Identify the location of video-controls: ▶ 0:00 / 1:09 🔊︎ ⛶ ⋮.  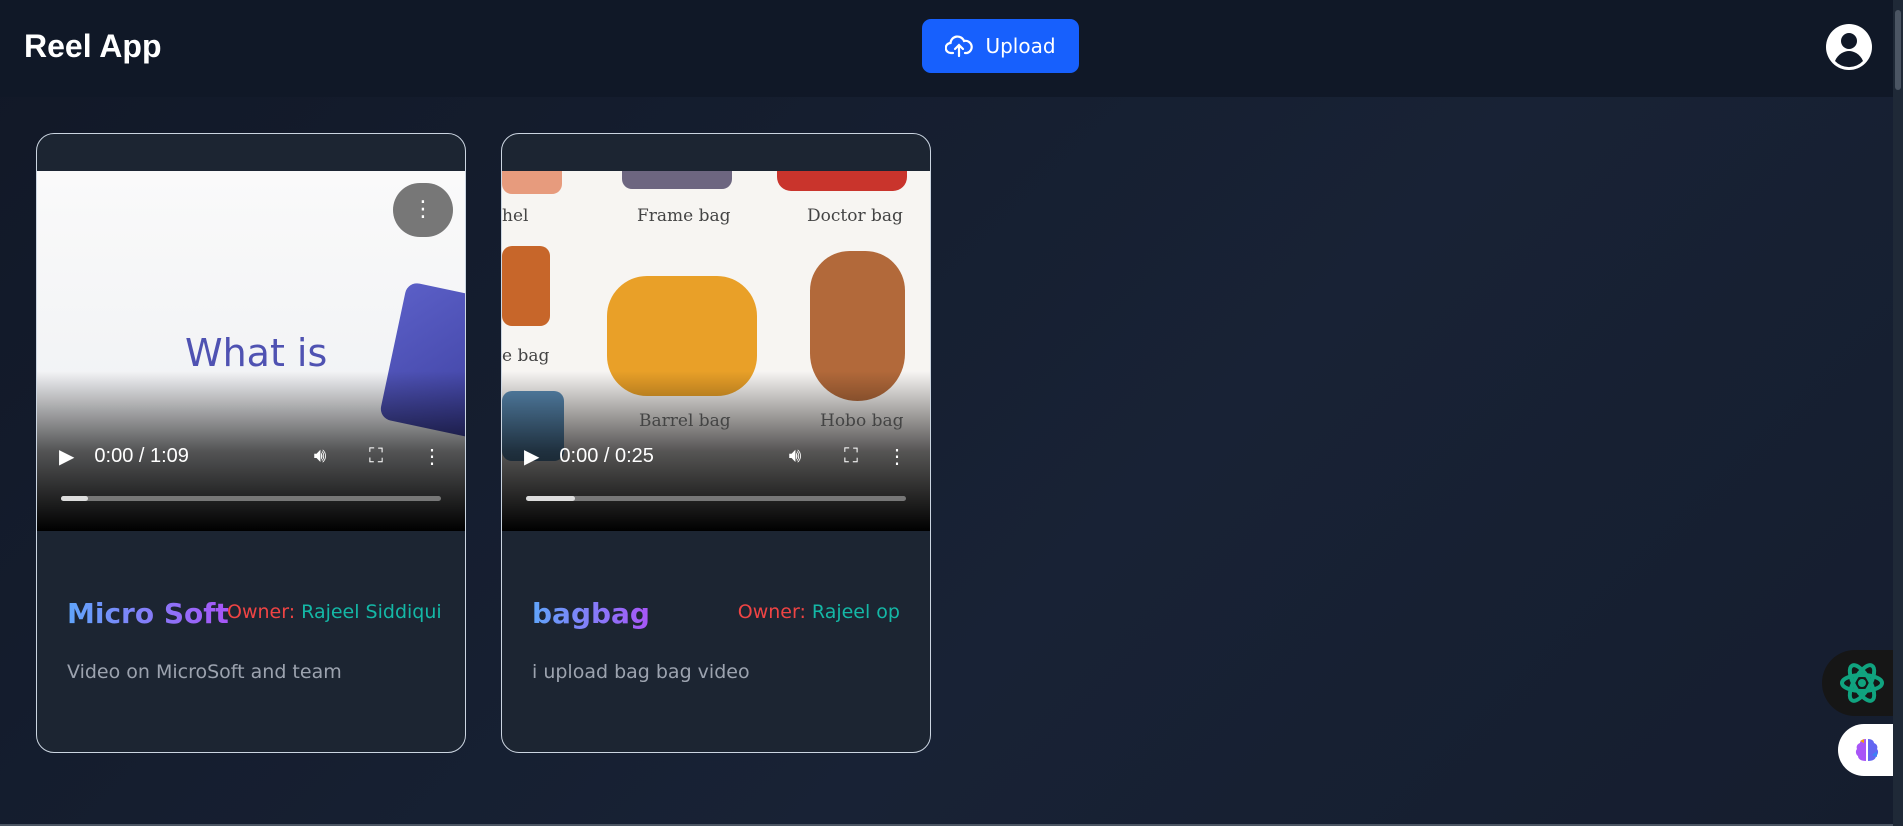
(251, 451).